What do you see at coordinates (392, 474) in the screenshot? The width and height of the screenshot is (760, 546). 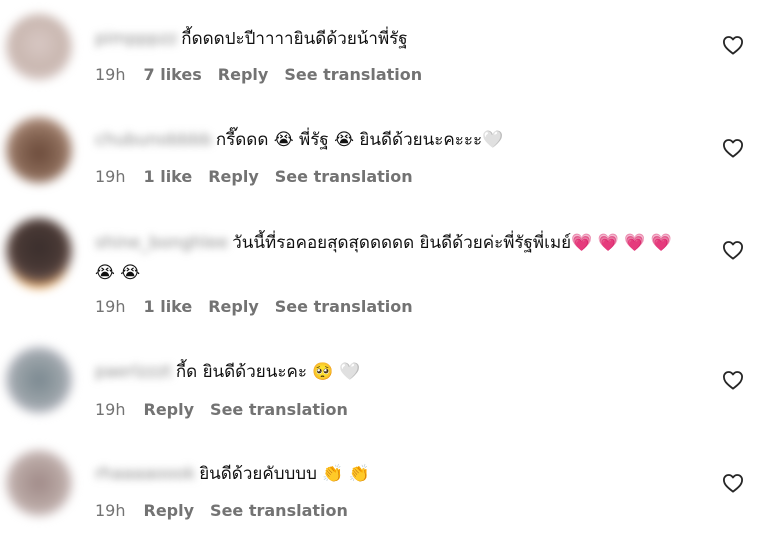 I see `comment-text: rhaaaaoook ยินดีด้วยคับบบบ 👏 👏` at bounding box center [392, 474].